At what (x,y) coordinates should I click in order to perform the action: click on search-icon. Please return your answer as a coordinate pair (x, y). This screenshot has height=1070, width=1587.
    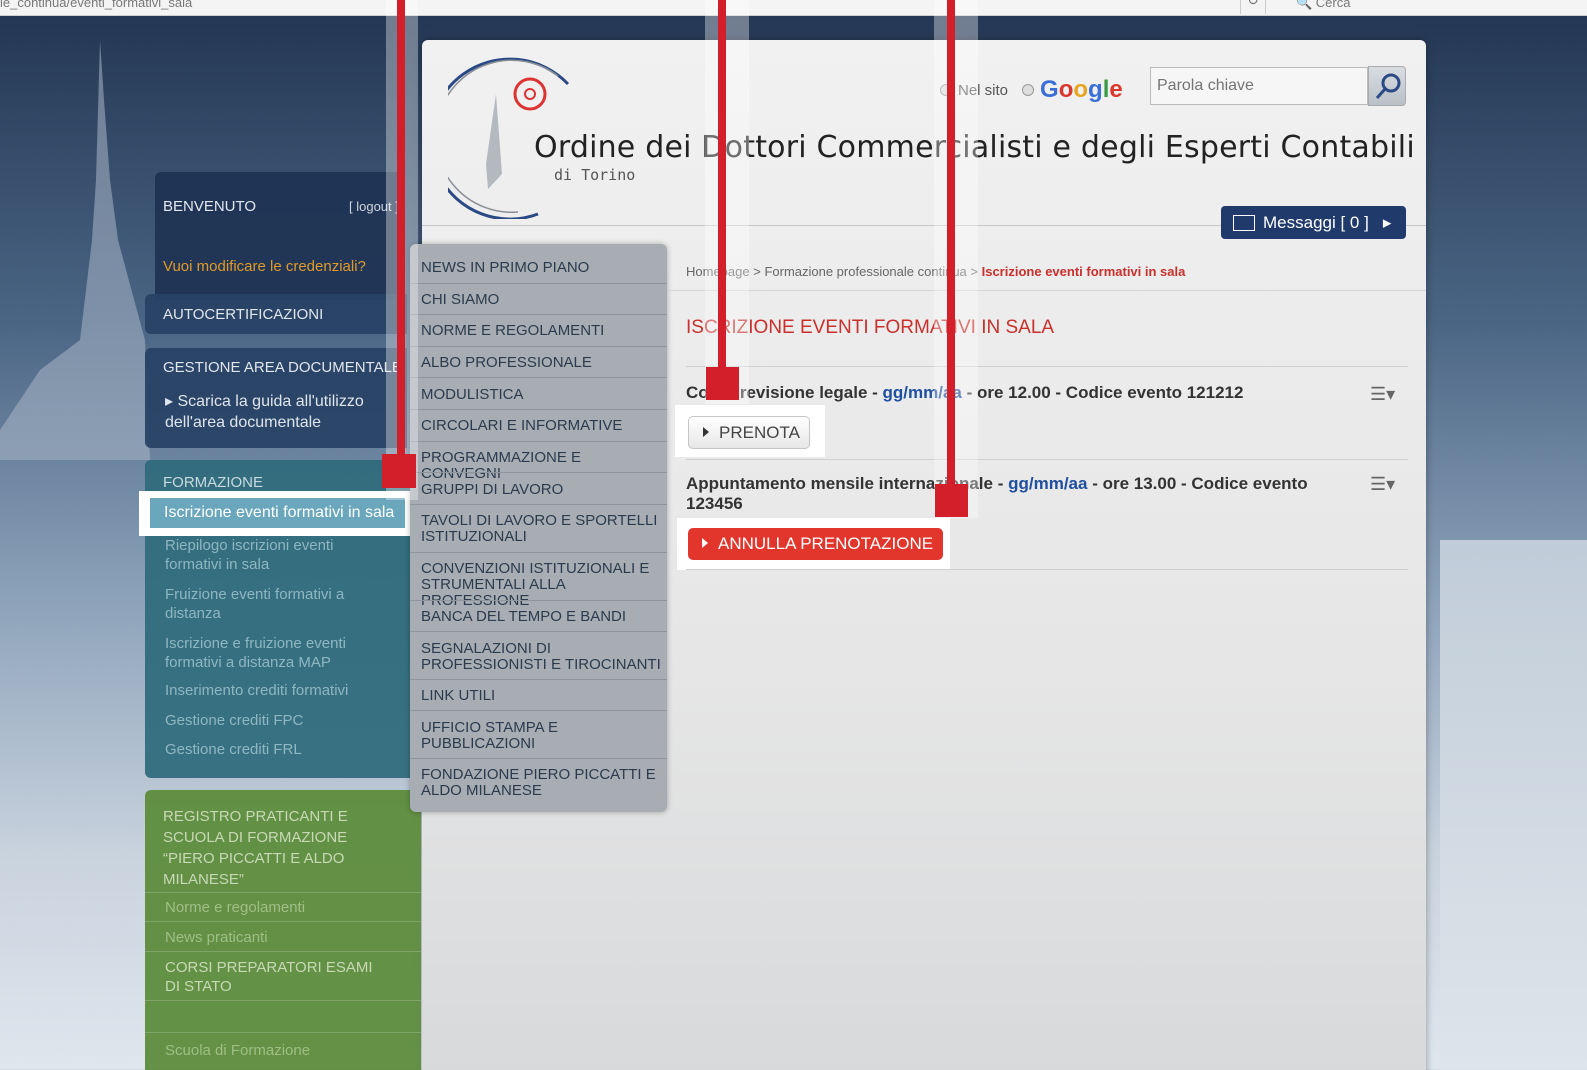
    Looking at the image, I should click on (1388, 86).